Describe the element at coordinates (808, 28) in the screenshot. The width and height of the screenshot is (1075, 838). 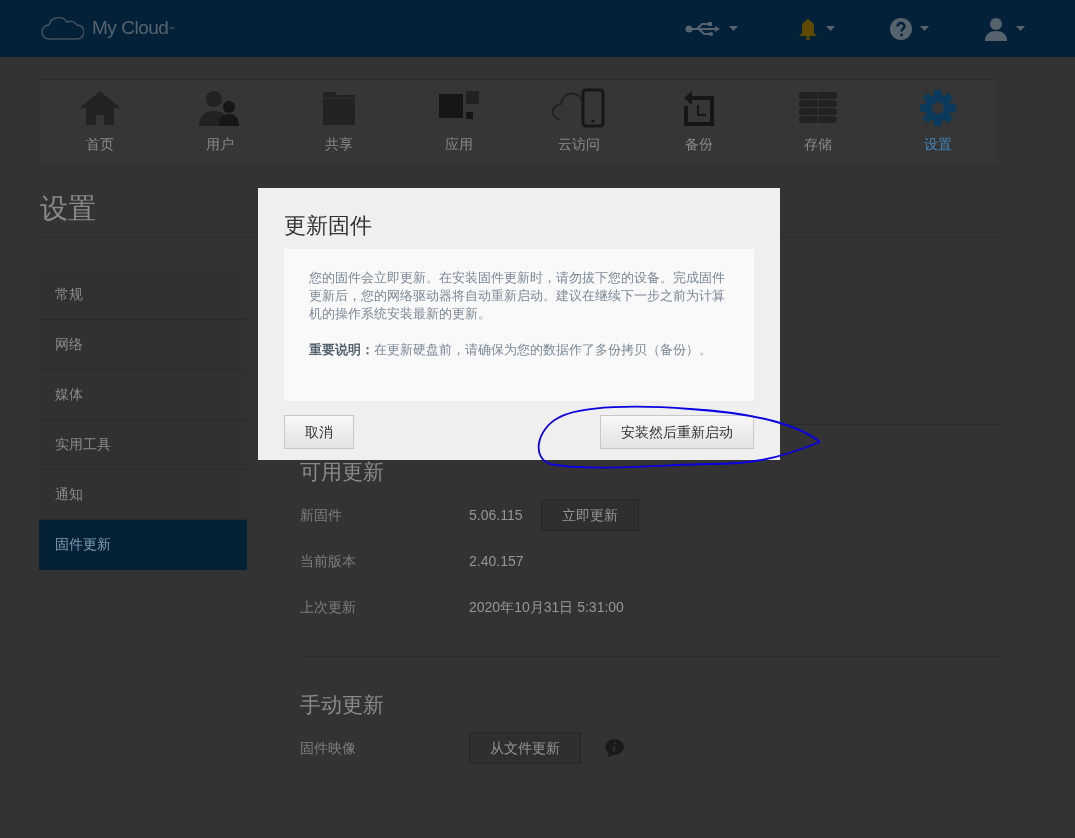
I see `bell-icon` at that location.